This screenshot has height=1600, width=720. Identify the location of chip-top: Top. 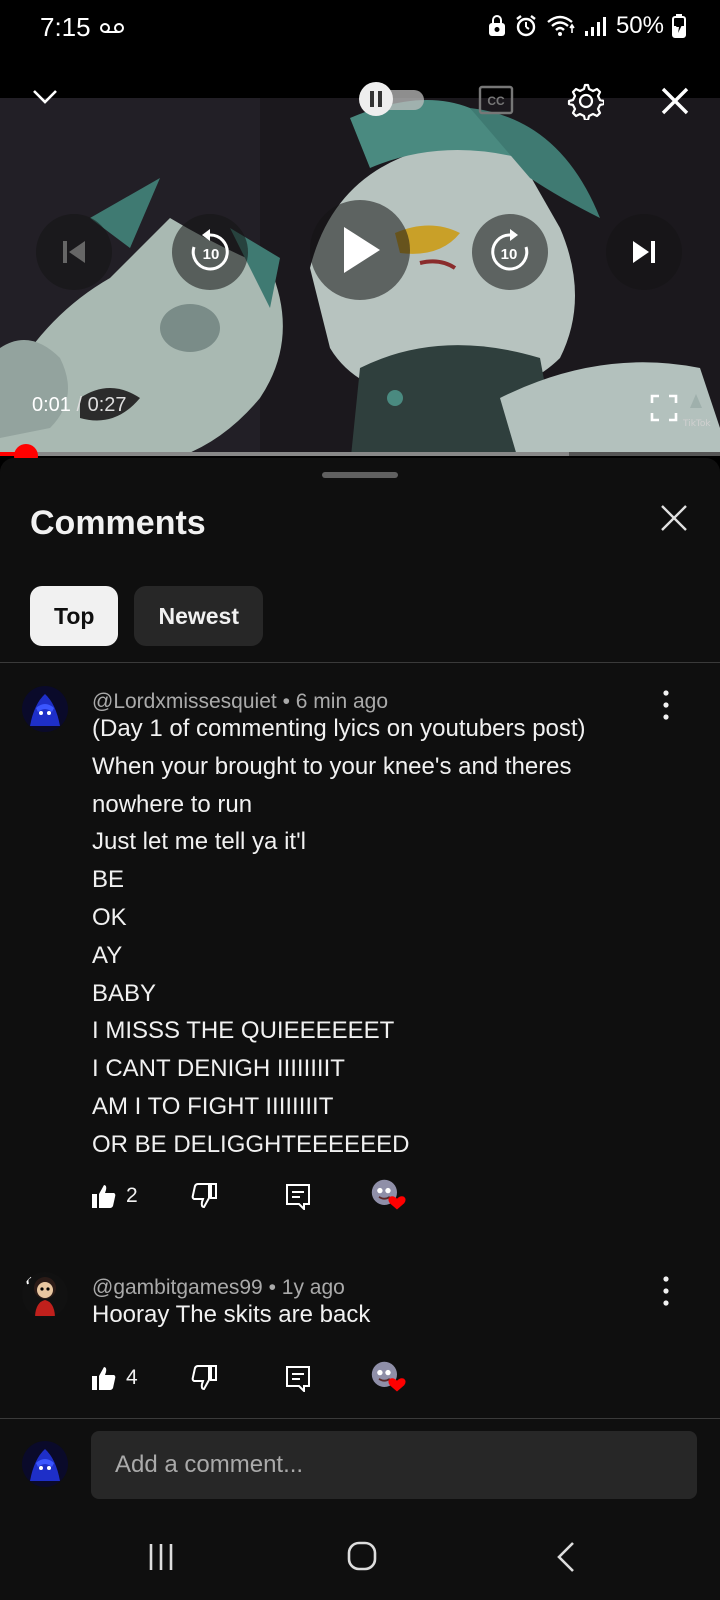
(74, 616).